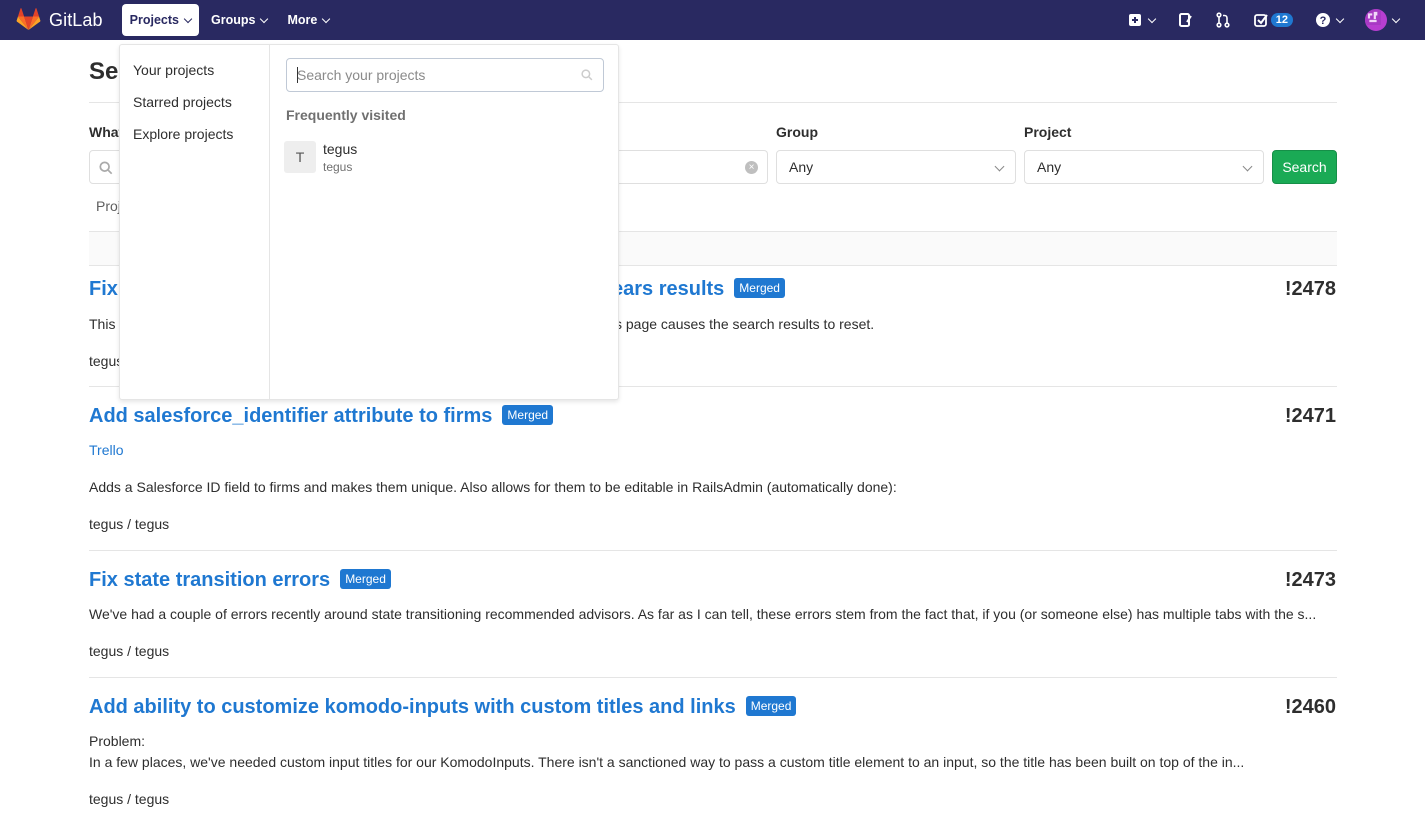 The height and width of the screenshot is (821, 1425). Describe the element at coordinates (1144, 167) in the screenshot. I see `project-select: Any` at that location.